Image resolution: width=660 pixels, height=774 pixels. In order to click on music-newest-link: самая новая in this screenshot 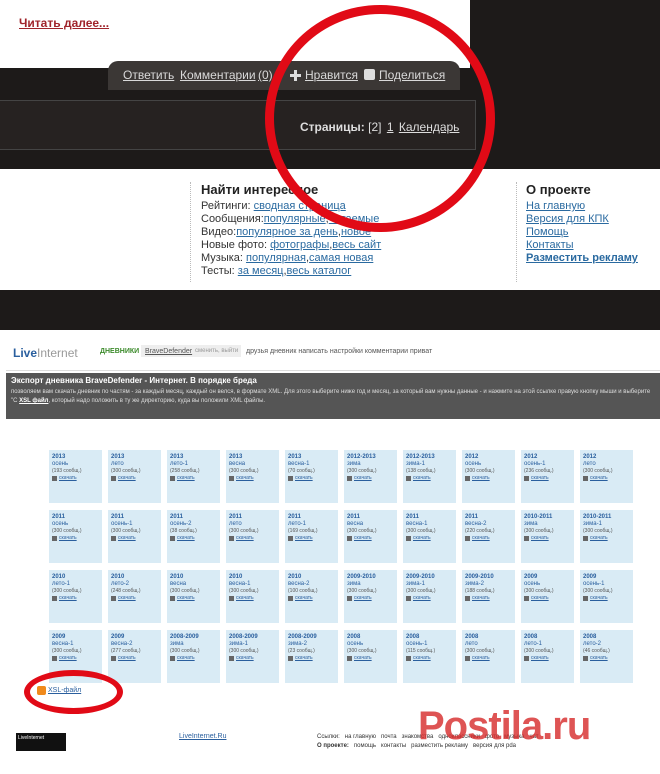, I will do `click(341, 258)`.